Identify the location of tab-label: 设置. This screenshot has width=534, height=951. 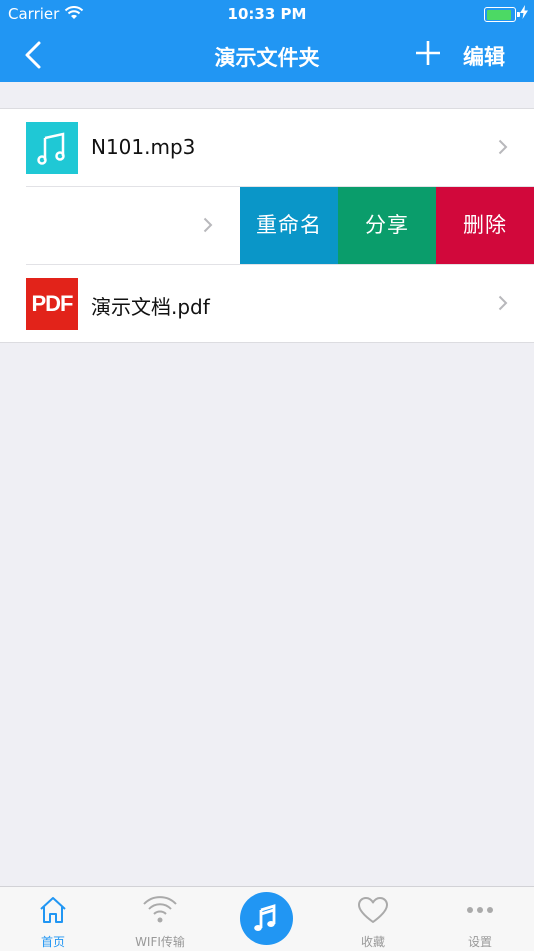
(479, 942).